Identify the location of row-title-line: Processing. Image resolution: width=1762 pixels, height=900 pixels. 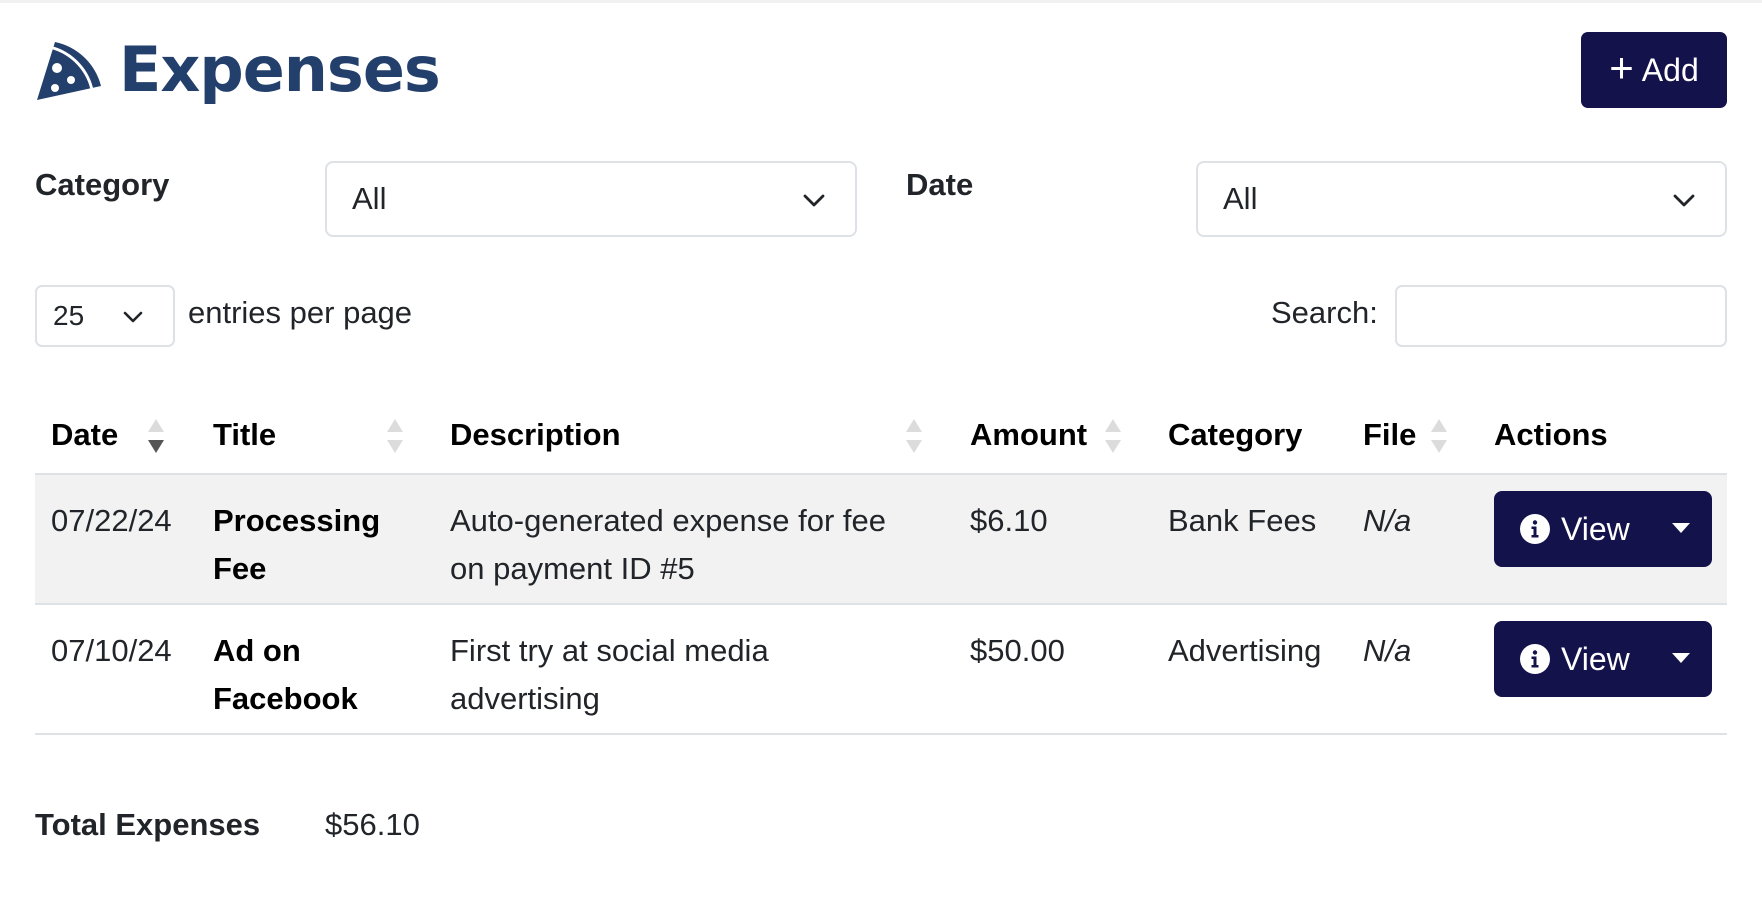
(297, 520).